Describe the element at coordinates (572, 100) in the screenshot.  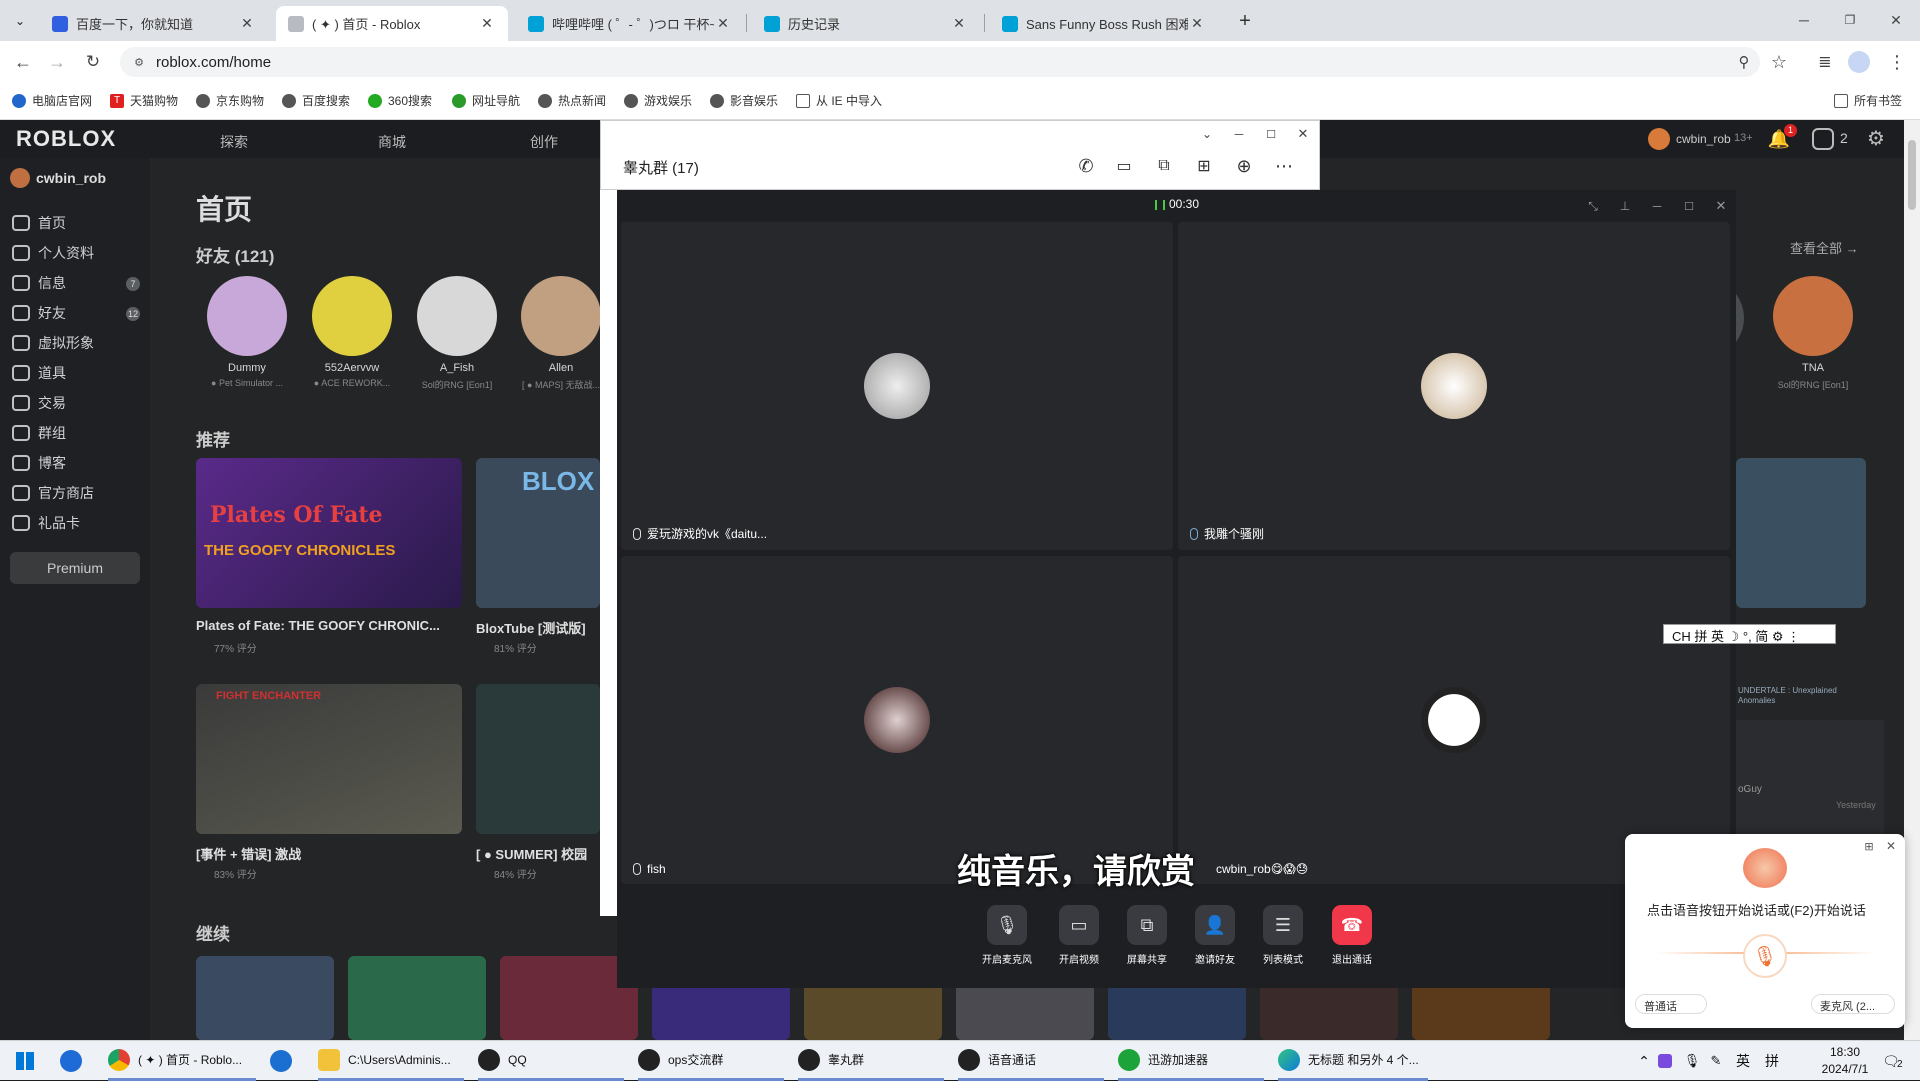
I see `bookmark-item: 热点新闻` at that location.